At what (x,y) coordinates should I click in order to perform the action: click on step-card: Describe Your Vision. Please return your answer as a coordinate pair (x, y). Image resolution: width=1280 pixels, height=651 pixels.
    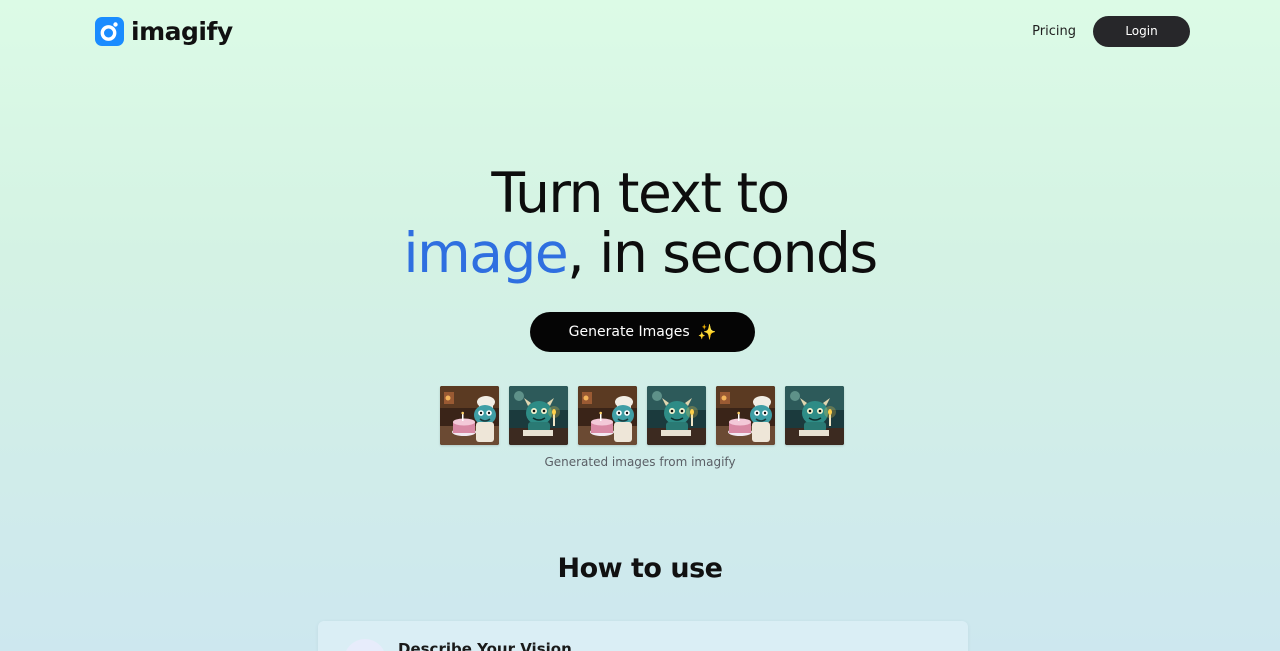
    Looking at the image, I should click on (643, 636).